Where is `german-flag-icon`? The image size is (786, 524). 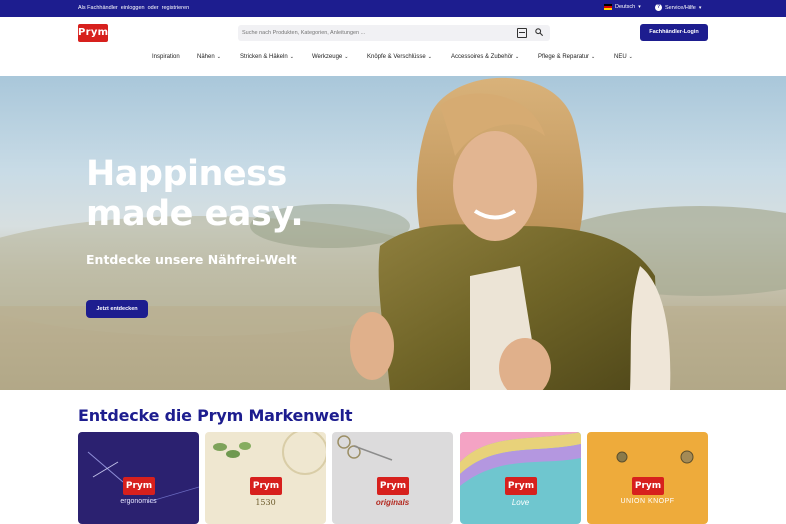 german-flag-icon is located at coordinates (608, 7).